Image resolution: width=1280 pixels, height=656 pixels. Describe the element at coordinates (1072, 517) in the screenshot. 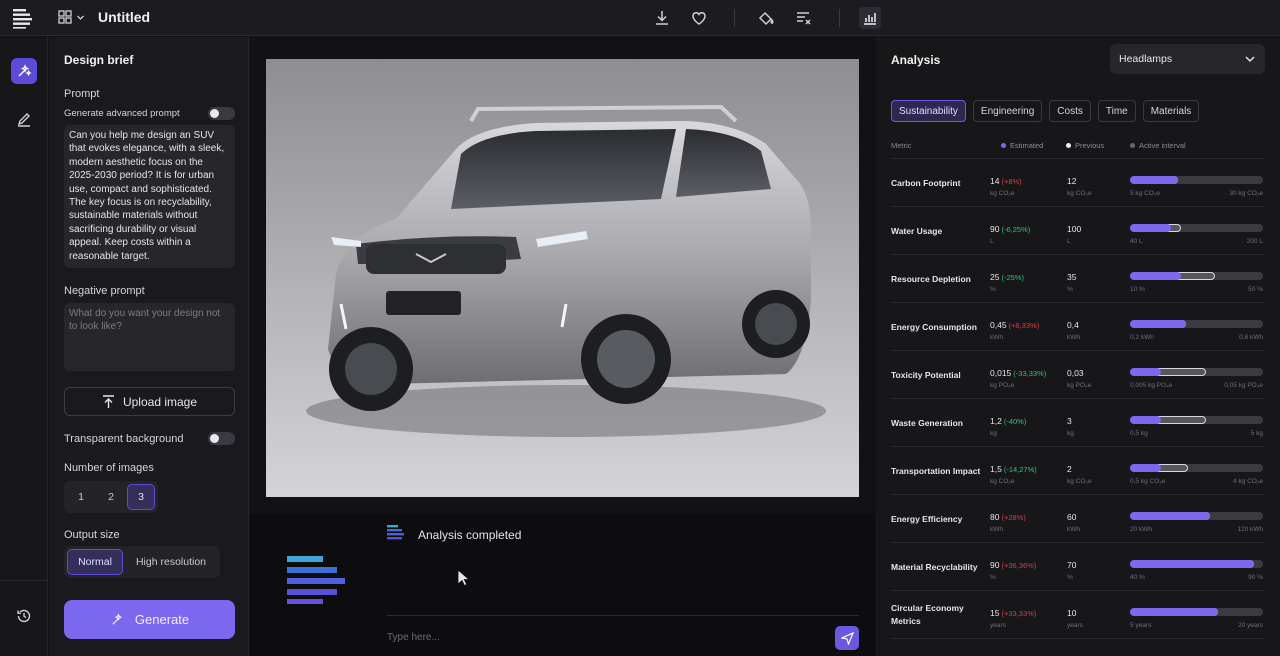

I see `previous-value: 60` at that location.